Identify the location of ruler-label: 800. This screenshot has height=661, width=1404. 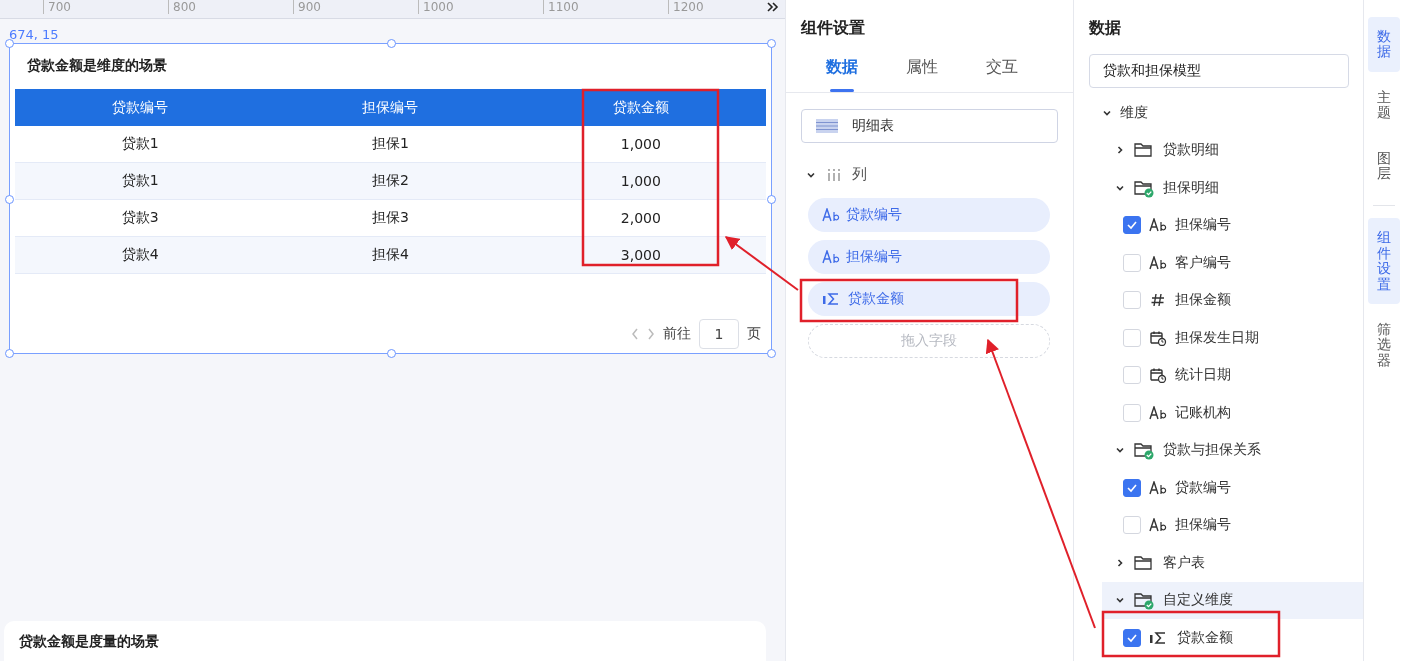
(182, 7).